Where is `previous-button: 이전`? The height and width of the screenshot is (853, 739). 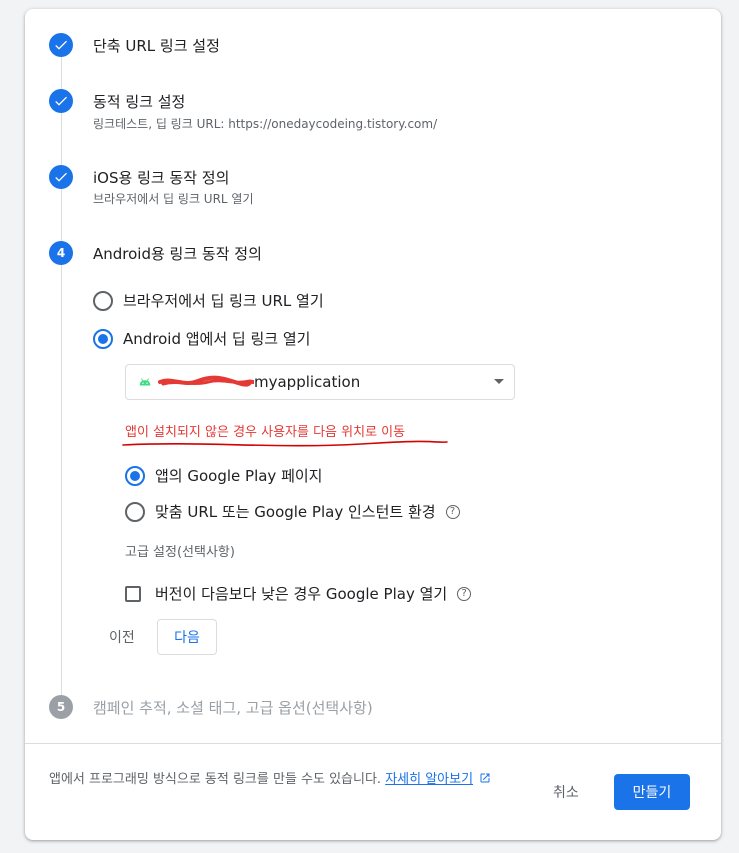
previous-button: 이전 is located at coordinates (122, 637).